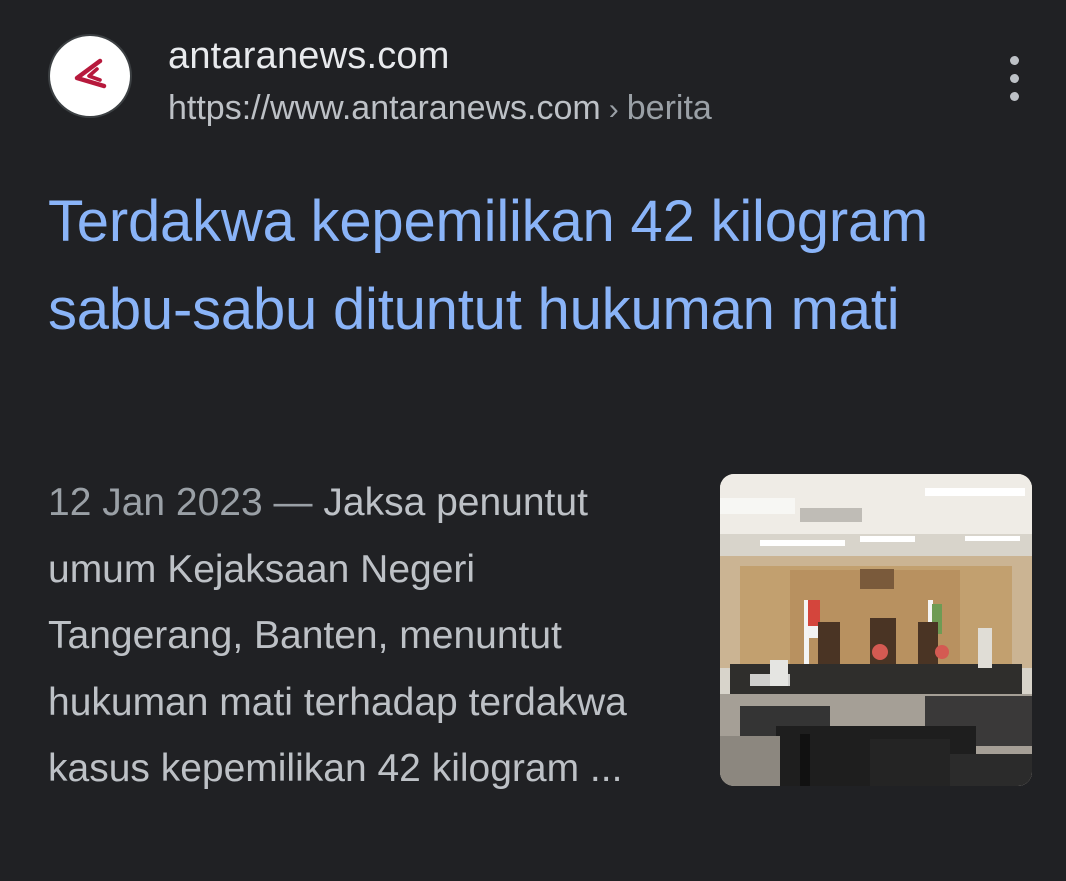 This screenshot has width=1066, height=881. I want to click on courtroom-thumbnail, so click(876, 630).